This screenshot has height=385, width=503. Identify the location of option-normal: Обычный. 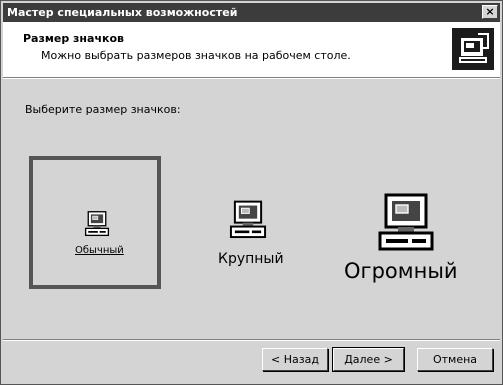
(95, 222).